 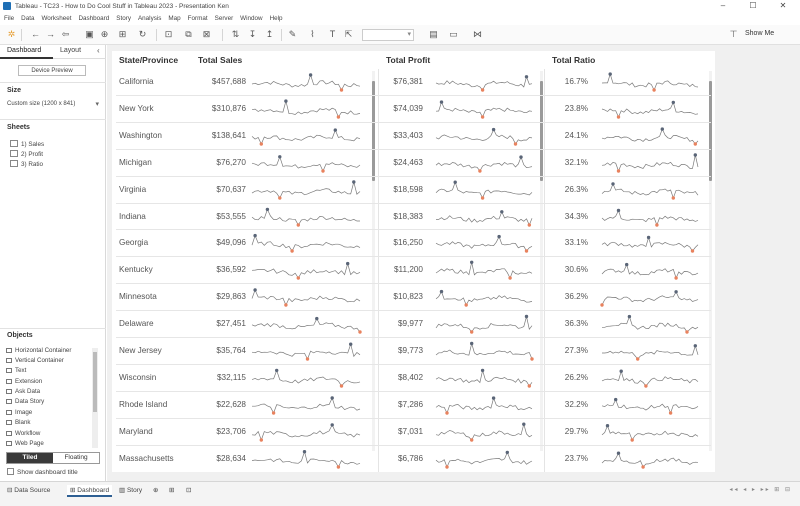 What do you see at coordinates (130, 491) in the screenshot?
I see `tab-story: ▥ Story` at bounding box center [130, 491].